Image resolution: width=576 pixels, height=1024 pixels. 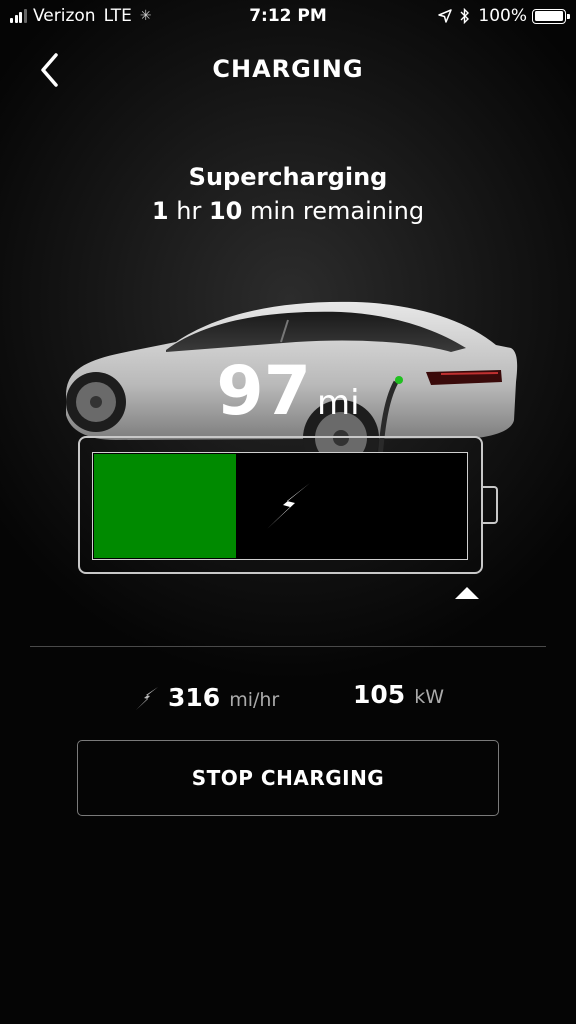 What do you see at coordinates (254, 700) in the screenshot?
I see `charge-rate-unit: mi/hr` at bounding box center [254, 700].